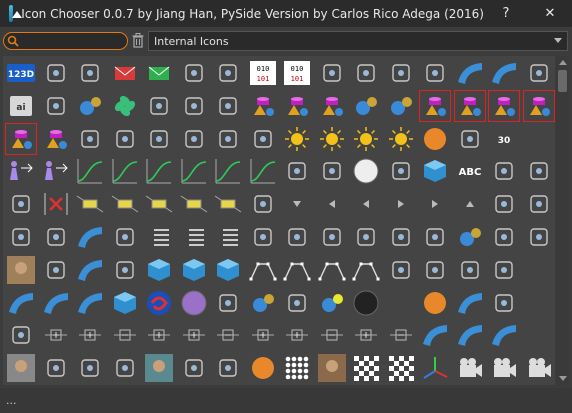  I want to click on minus-box-icon, so click(228, 335).